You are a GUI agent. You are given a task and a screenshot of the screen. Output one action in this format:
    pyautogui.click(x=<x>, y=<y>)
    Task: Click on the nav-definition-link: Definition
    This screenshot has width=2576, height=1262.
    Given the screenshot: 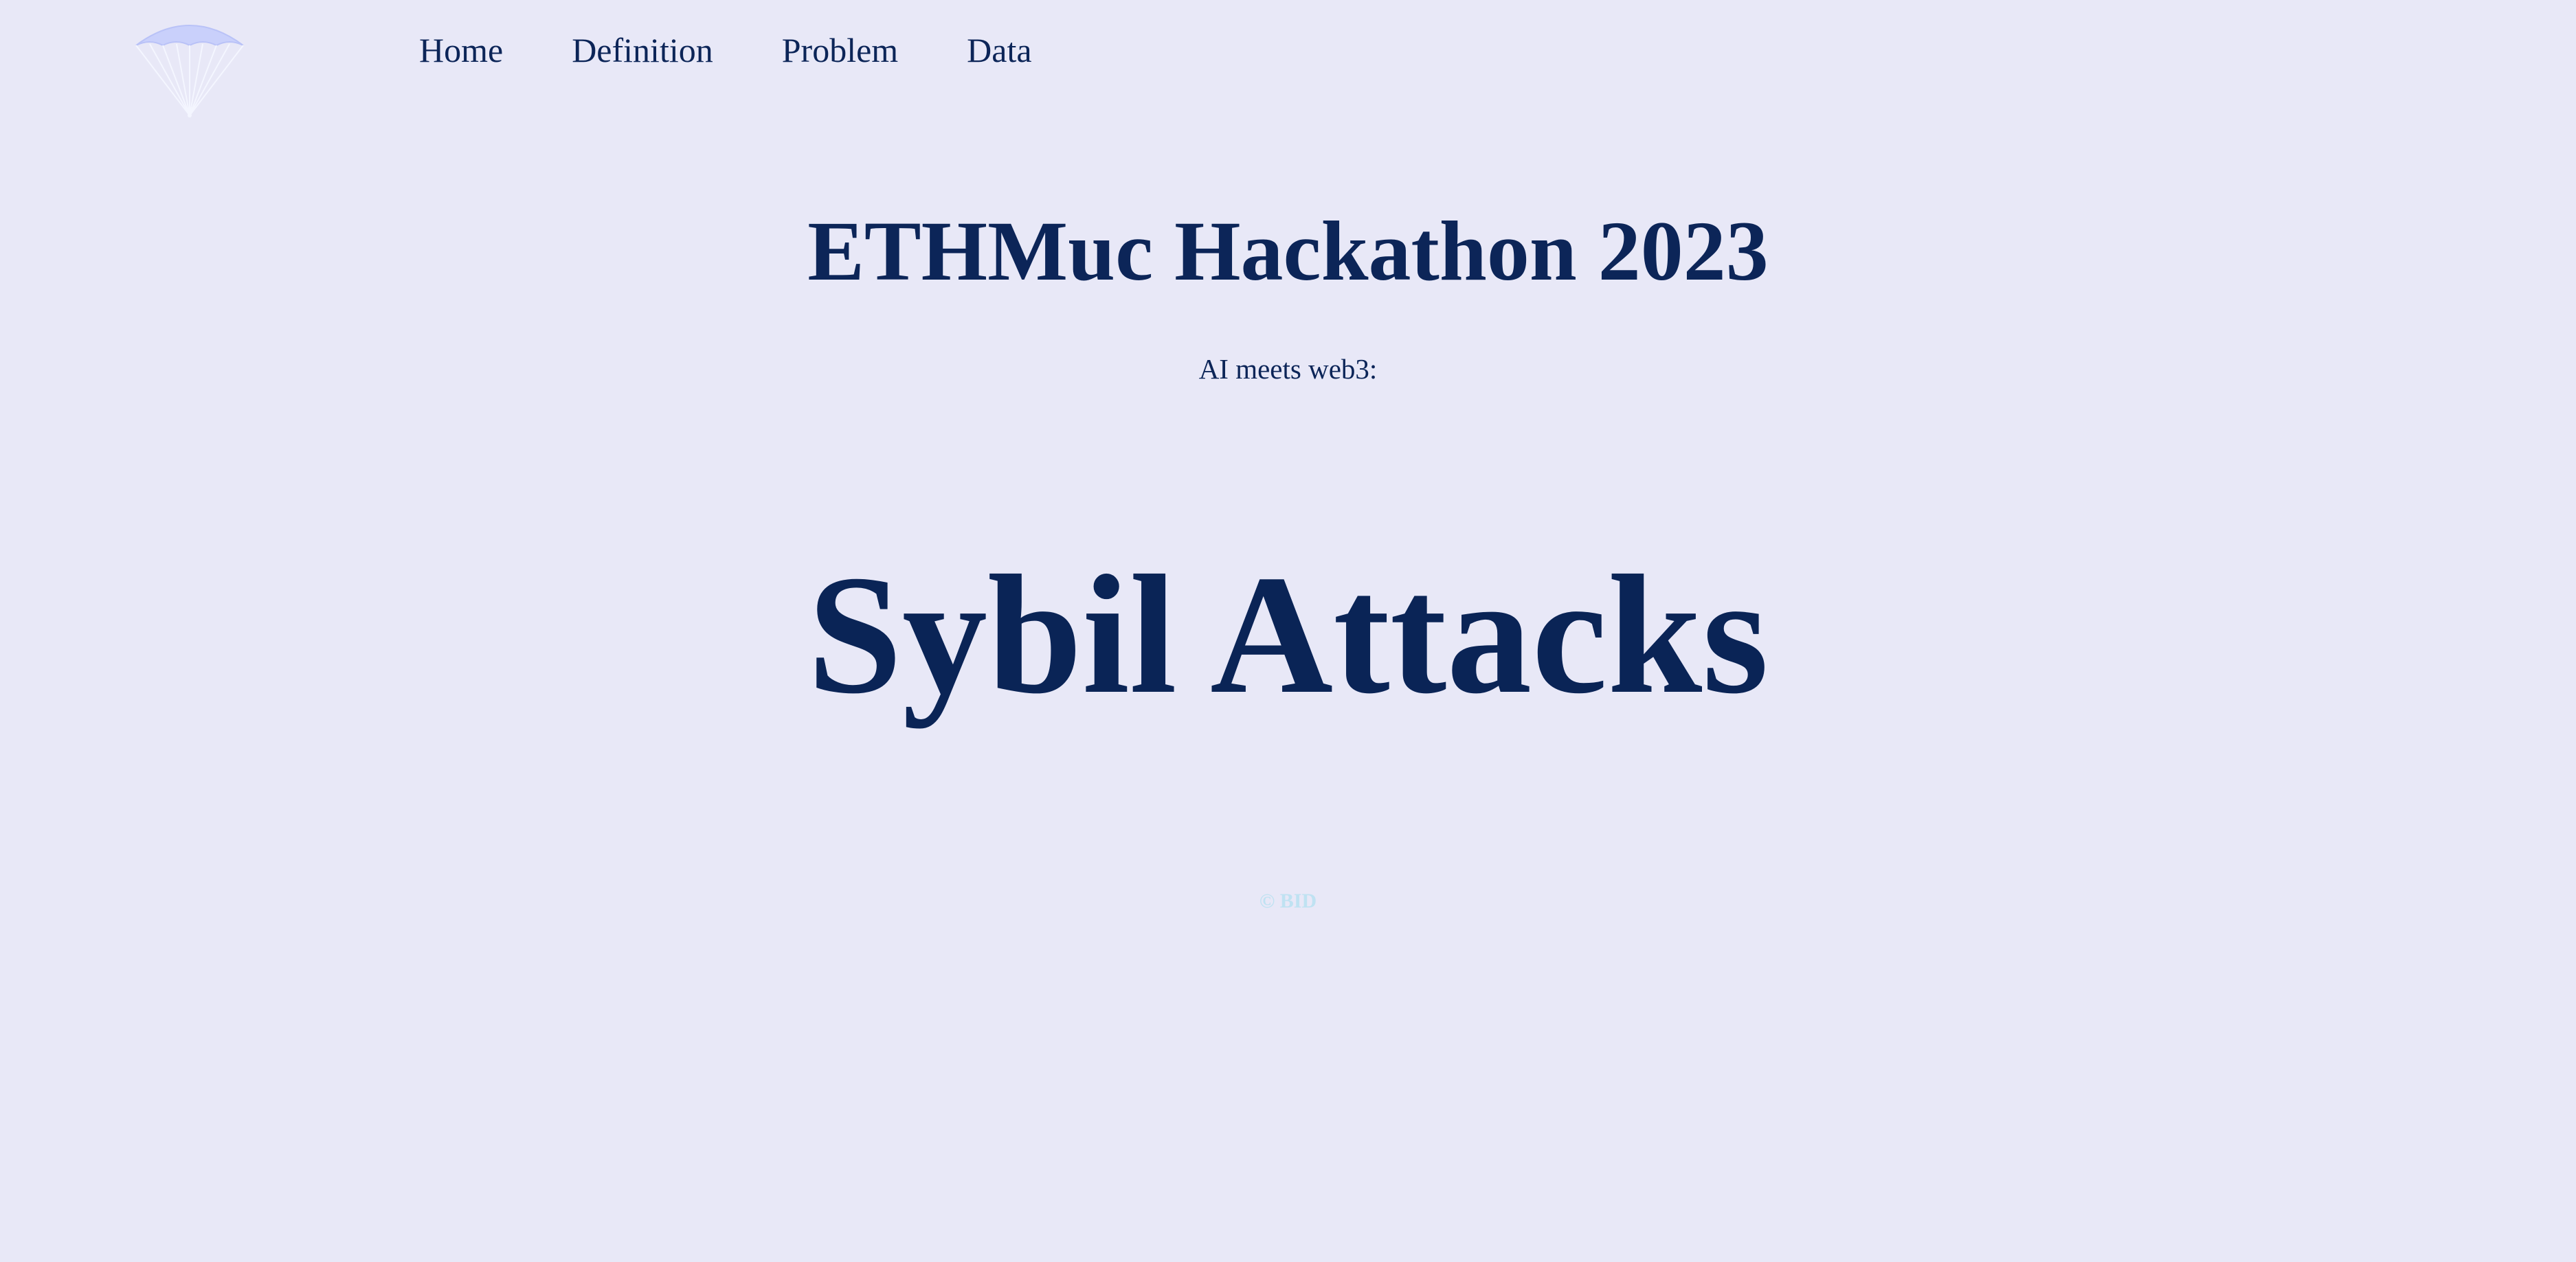 What is the action you would take?
    pyautogui.click(x=642, y=50)
    